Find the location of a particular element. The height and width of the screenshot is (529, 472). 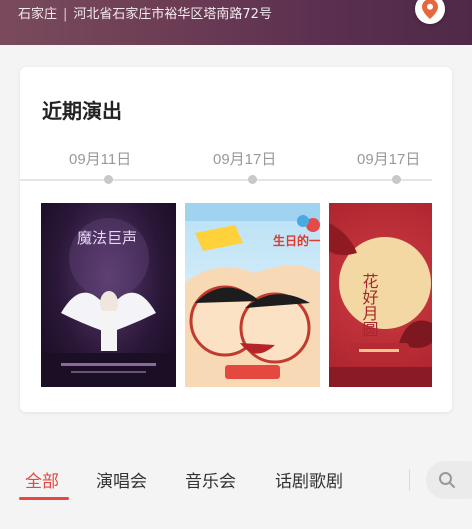

show-poster: 生日的一天 is located at coordinates (252, 295).